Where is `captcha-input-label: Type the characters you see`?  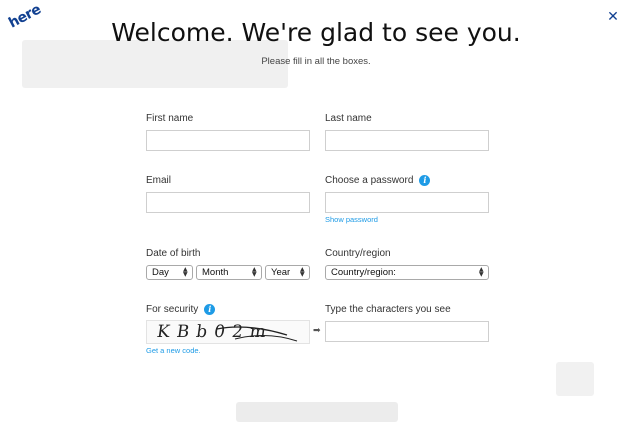 captcha-input-label: Type the characters you see is located at coordinates (388, 309).